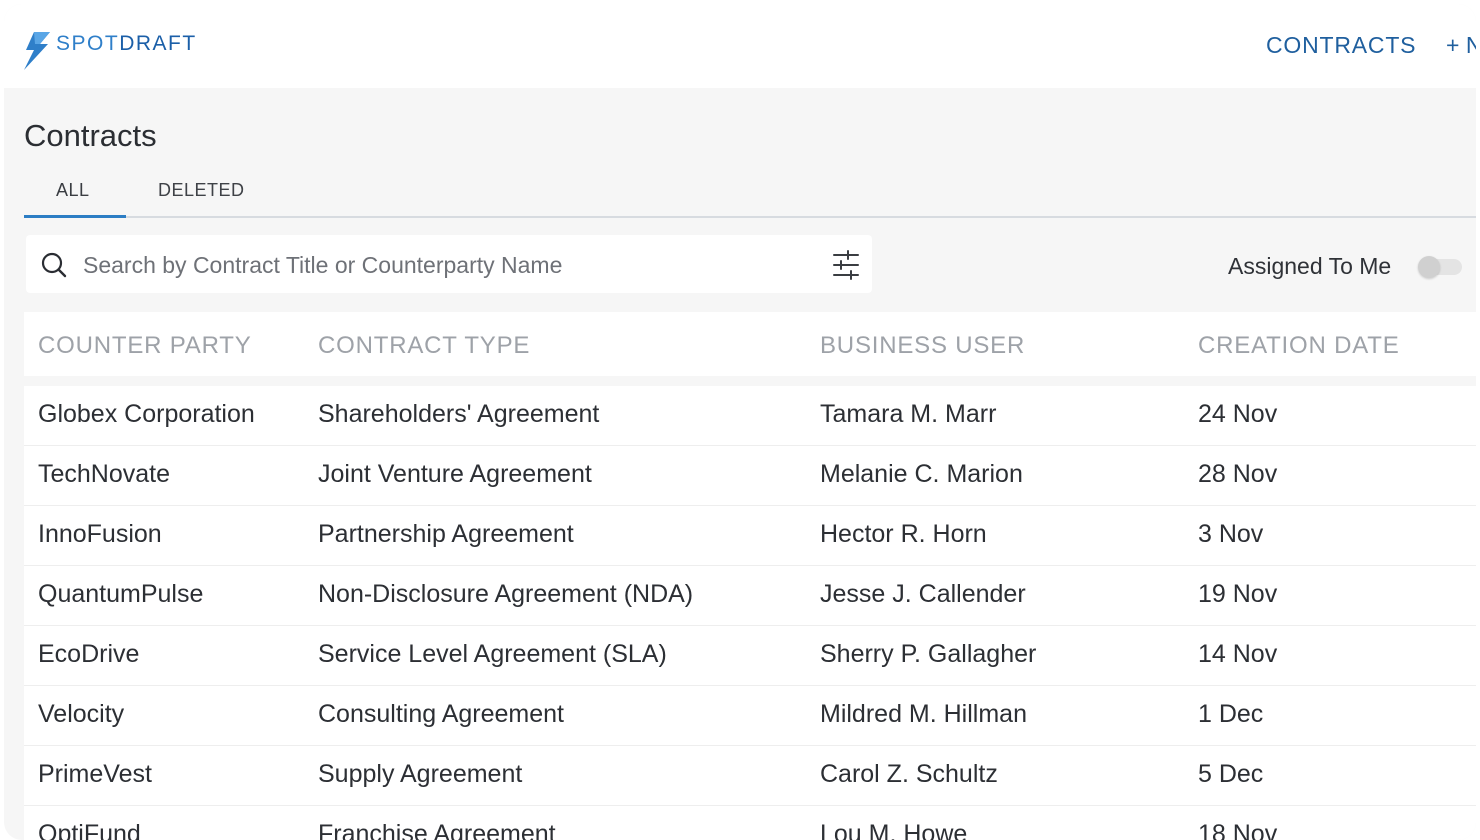 The image size is (1480, 840). I want to click on search-icon, so click(54, 265).